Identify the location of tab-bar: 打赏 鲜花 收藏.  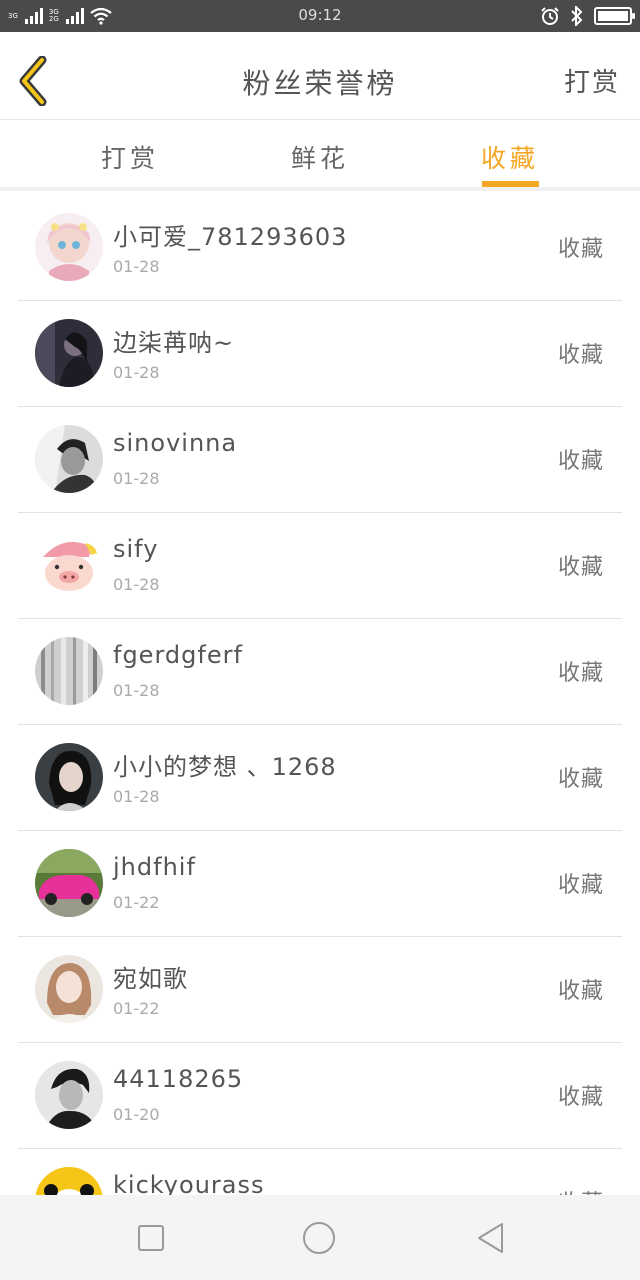
(320, 156).